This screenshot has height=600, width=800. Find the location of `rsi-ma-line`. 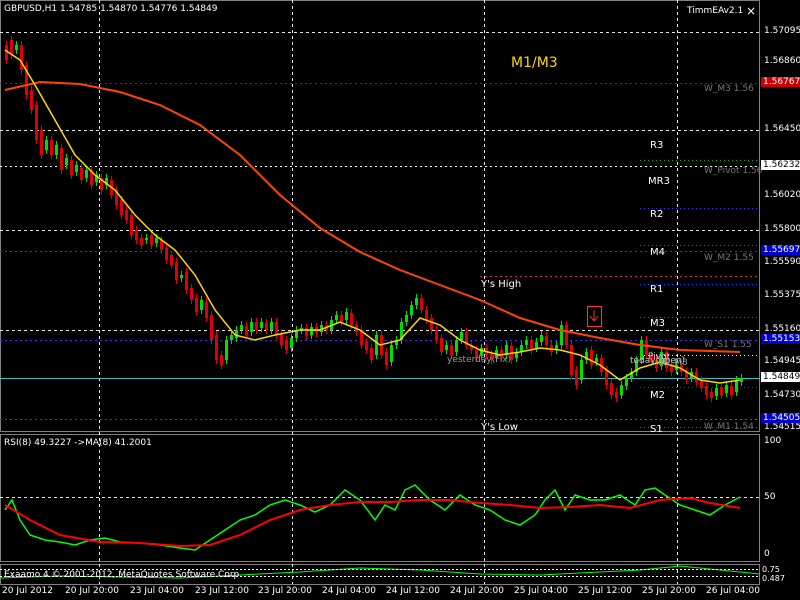

rsi-ma-line is located at coordinates (372, 522).